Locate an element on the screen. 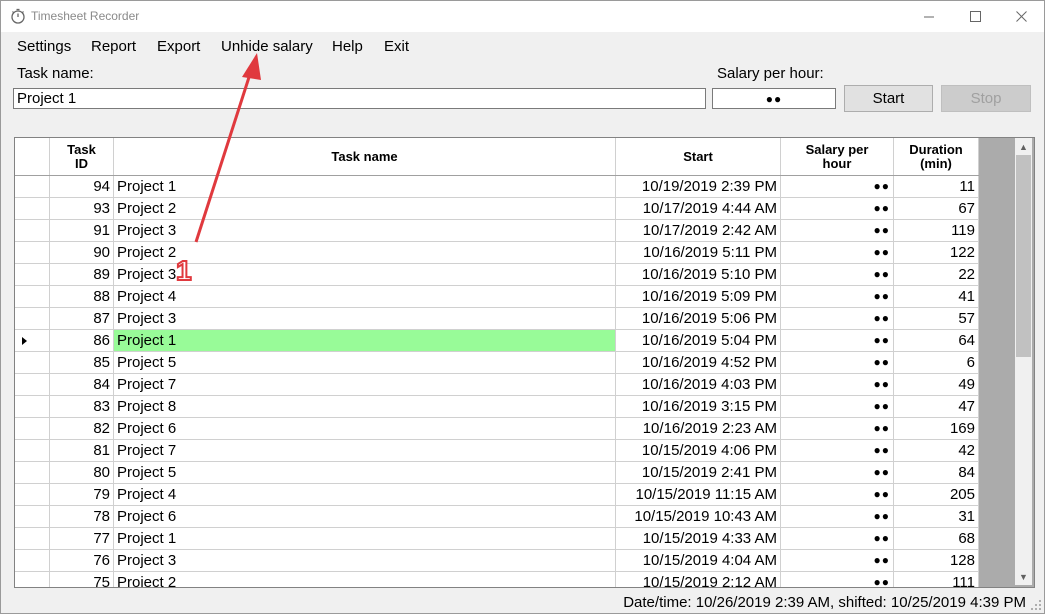 This screenshot has width=1045, height=614. cell-start: 10/16/2019 2:23 AM is located at coordinates (698, 429).